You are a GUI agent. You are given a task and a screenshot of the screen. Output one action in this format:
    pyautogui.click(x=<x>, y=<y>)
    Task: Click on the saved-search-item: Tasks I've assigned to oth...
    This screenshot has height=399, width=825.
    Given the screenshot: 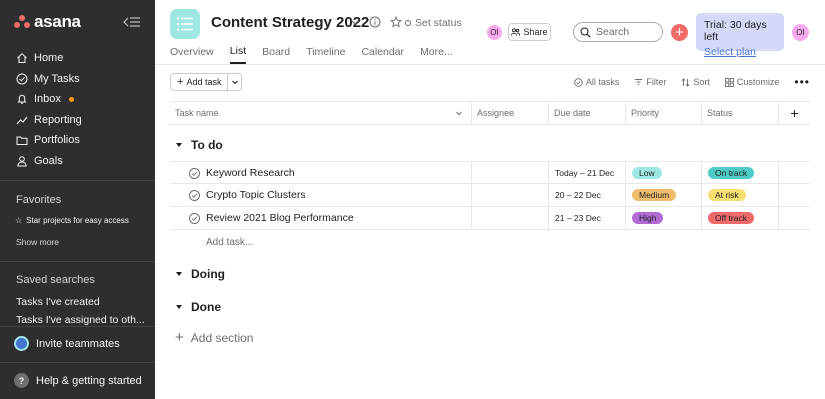 What is the action you would take?
    pyautogui.click(x=74, y=320)
    